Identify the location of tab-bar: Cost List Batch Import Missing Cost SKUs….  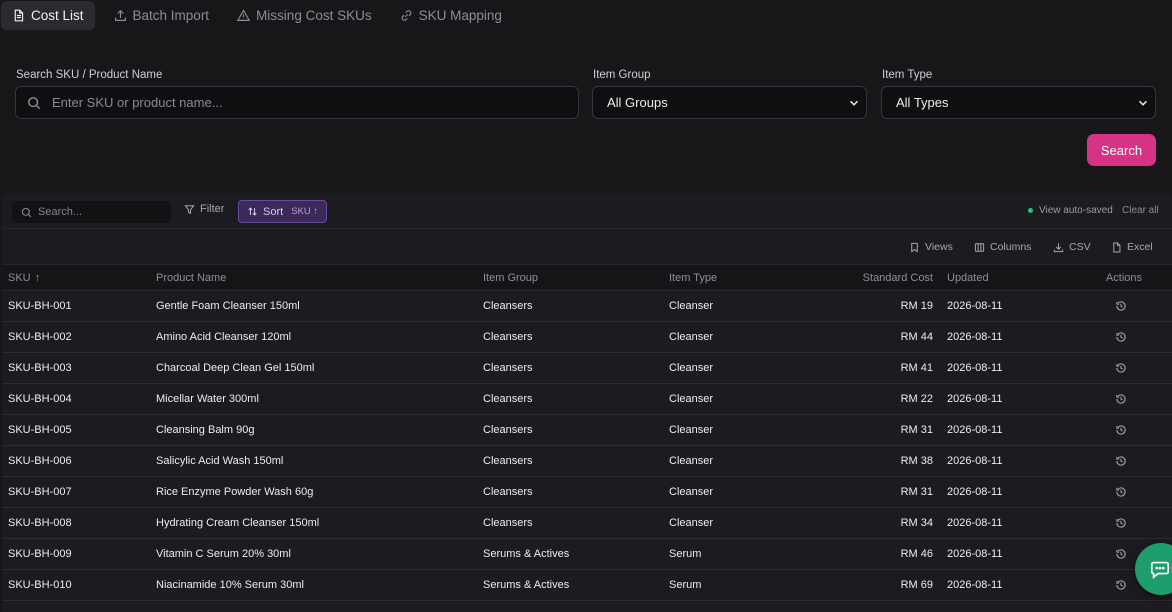
(256, 15).